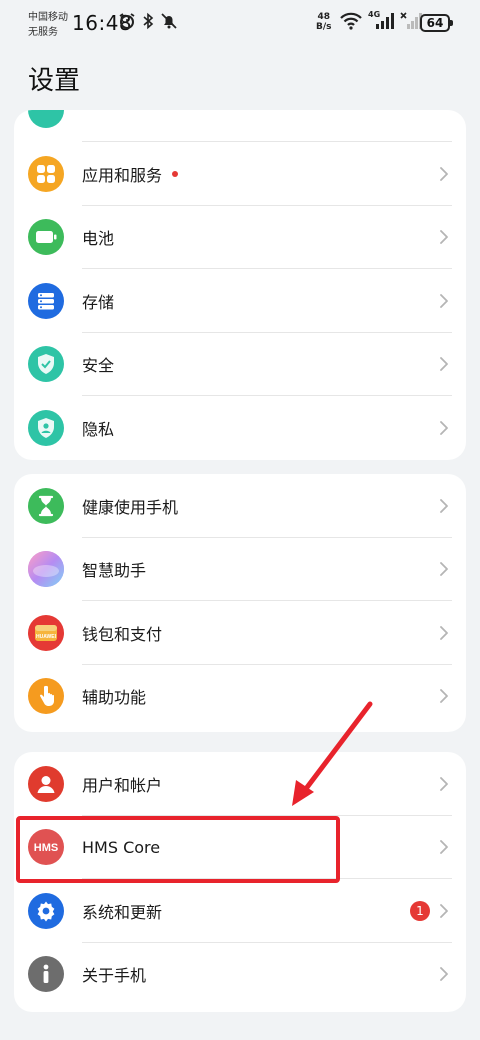  Describe the element at coordinates (46, 300) in the screenshot. I see `storage-icon` at that location.